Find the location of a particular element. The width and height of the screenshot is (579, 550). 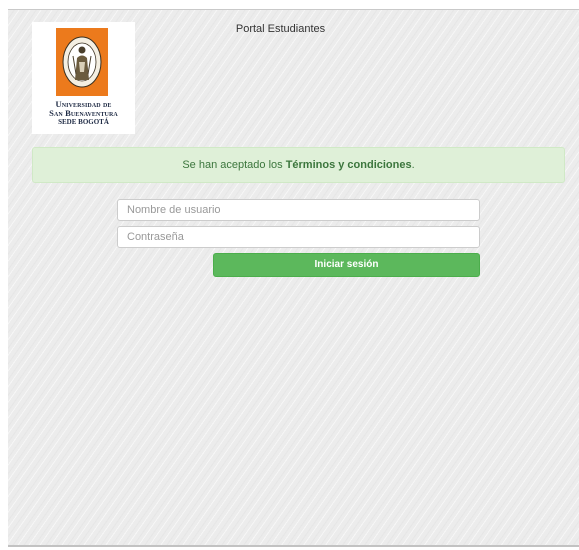

alert-prefix-text: Se han aceptado los is located at coordinates (234, 165).